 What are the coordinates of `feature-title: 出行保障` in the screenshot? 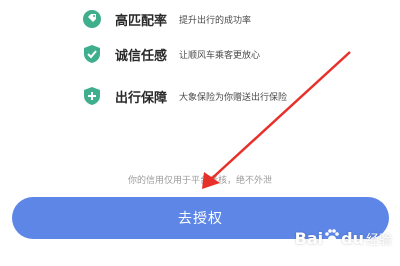 It's located at (141, 98).